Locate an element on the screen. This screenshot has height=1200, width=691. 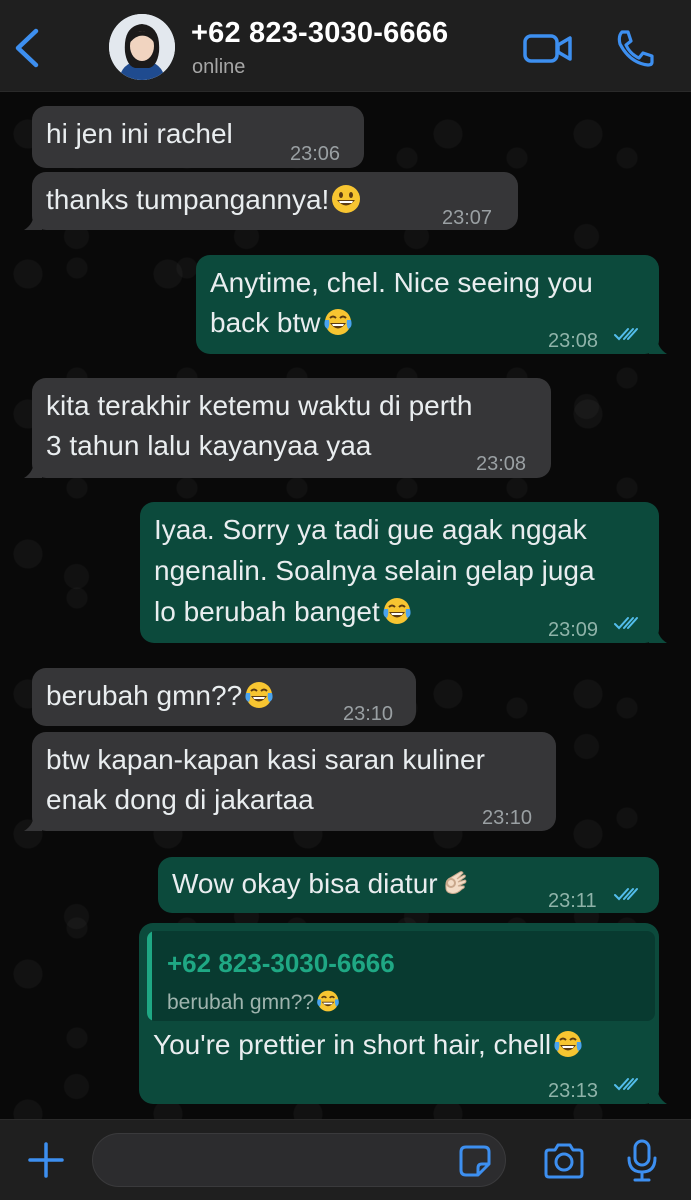
video-camera-icon is located at coordinates (548, 48).